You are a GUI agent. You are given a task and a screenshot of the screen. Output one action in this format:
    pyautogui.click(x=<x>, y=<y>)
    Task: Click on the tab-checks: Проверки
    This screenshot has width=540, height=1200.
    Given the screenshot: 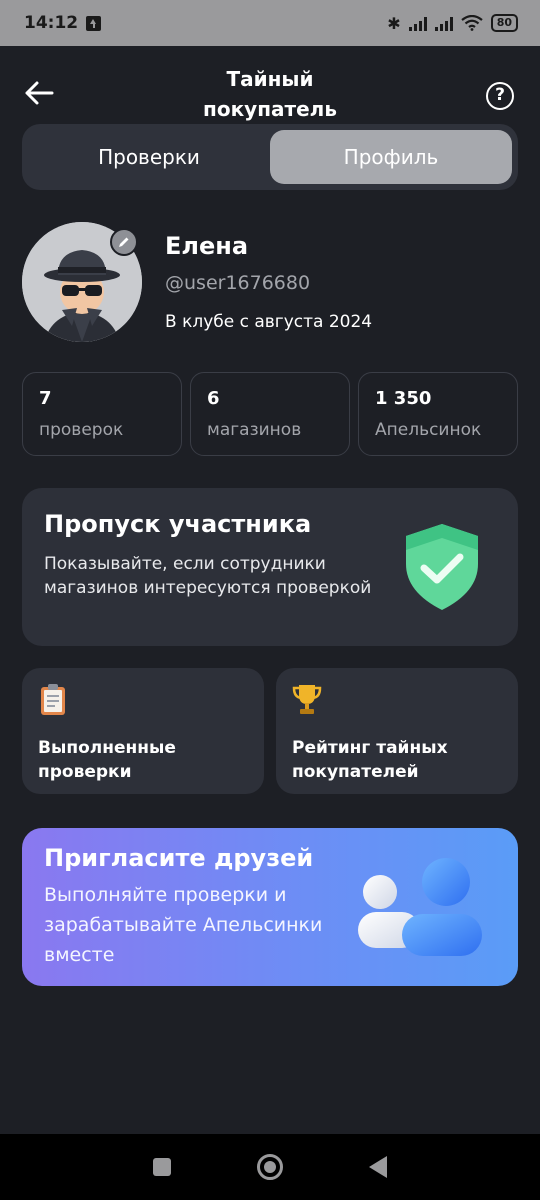 What is the action you would take?
    pyautogui.click(x=149, y=157)
    